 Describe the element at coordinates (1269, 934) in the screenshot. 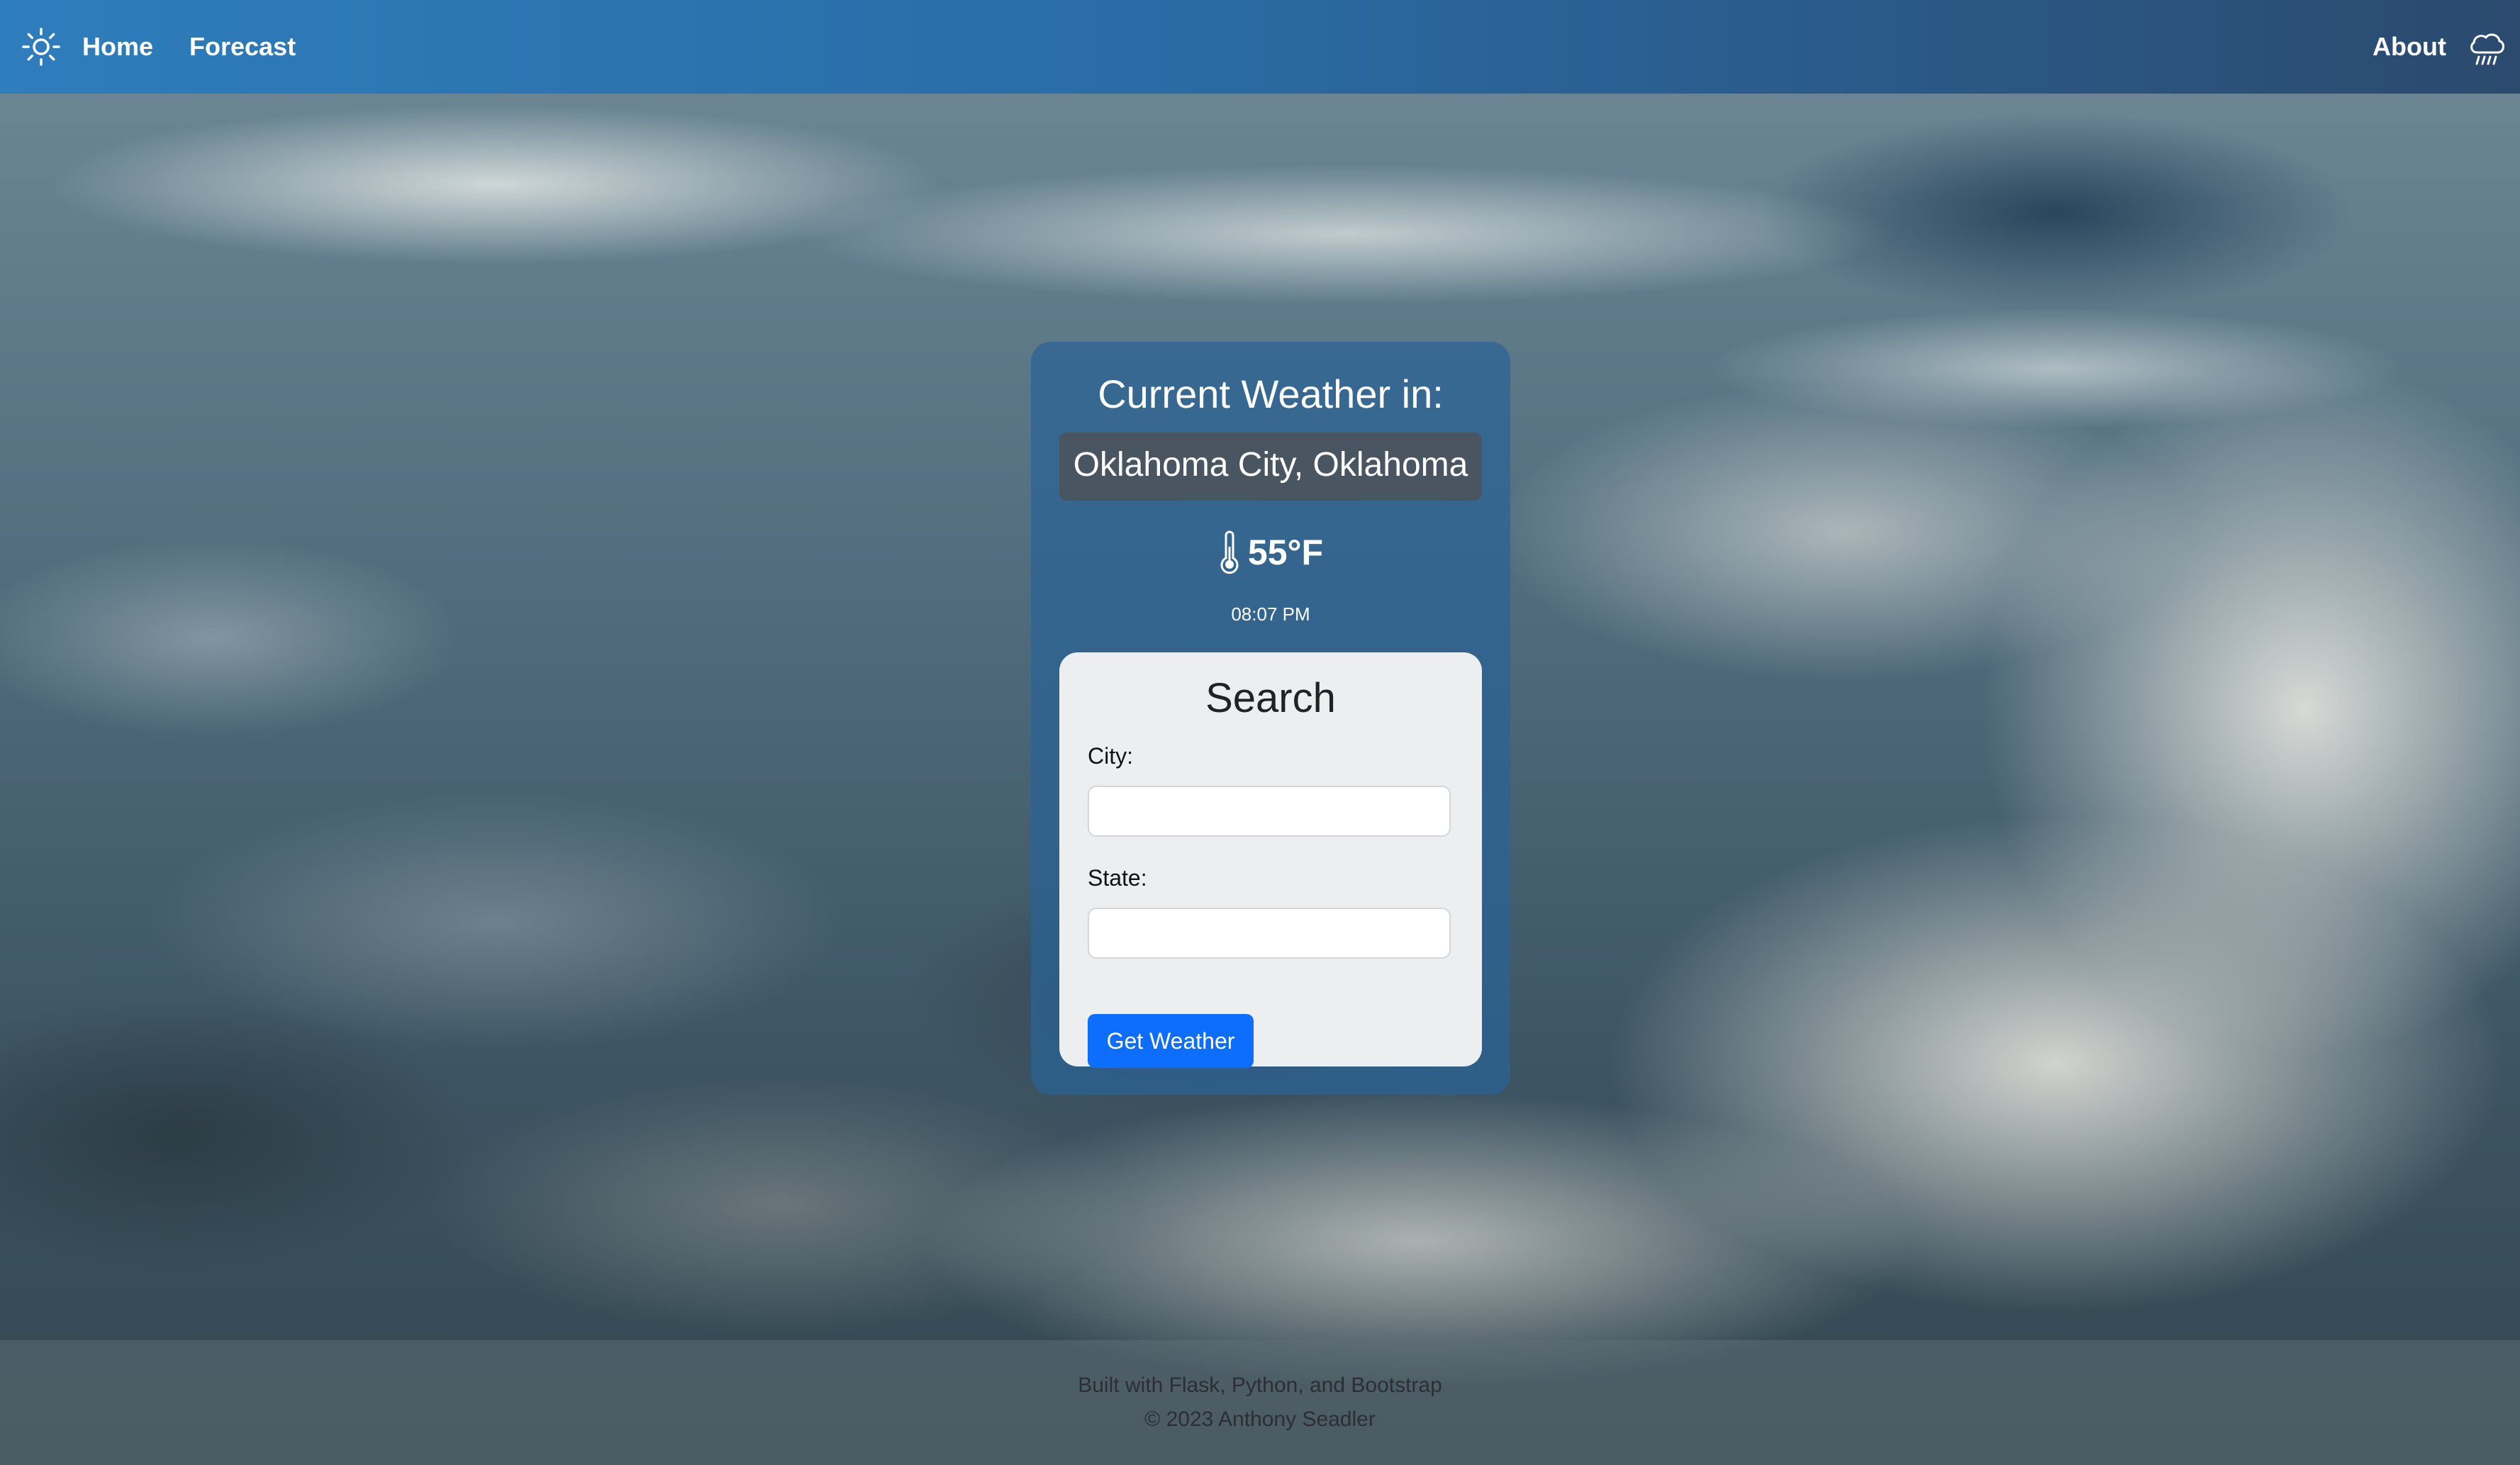

I see `state-input` at that location.